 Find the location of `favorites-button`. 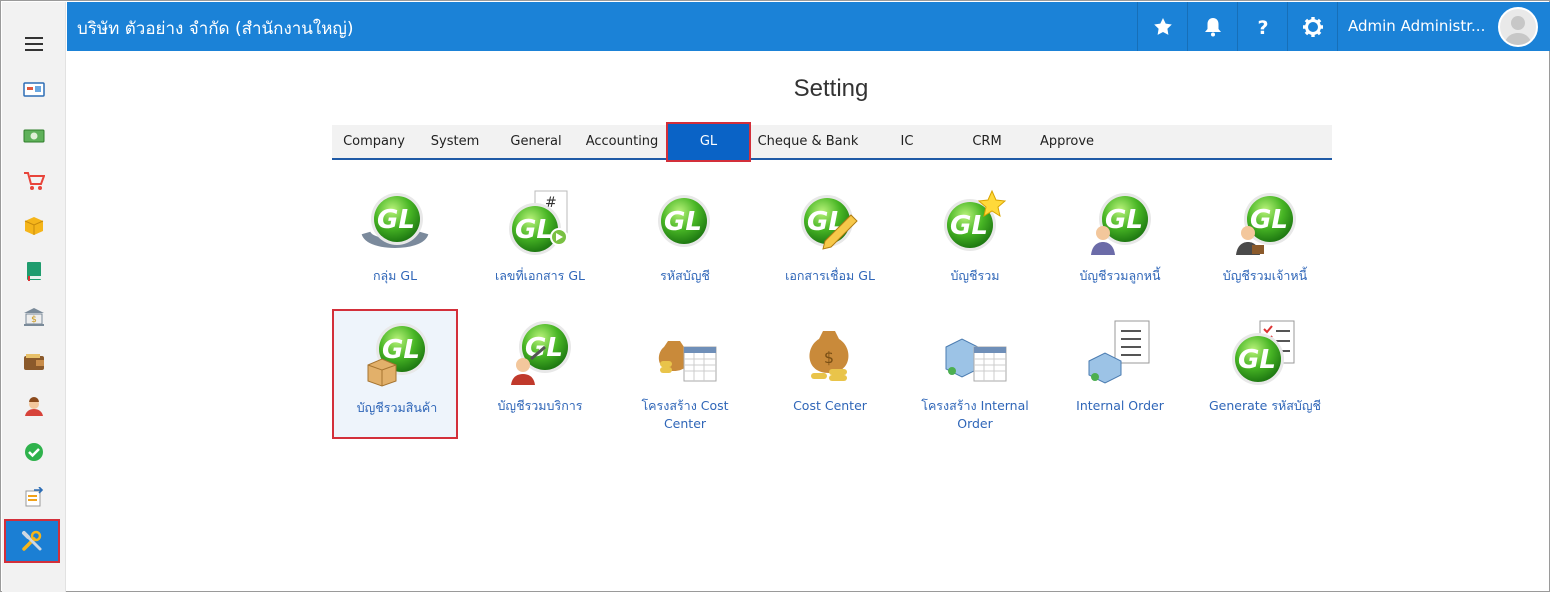

favorites-button is located at coordinates (1162, 26).